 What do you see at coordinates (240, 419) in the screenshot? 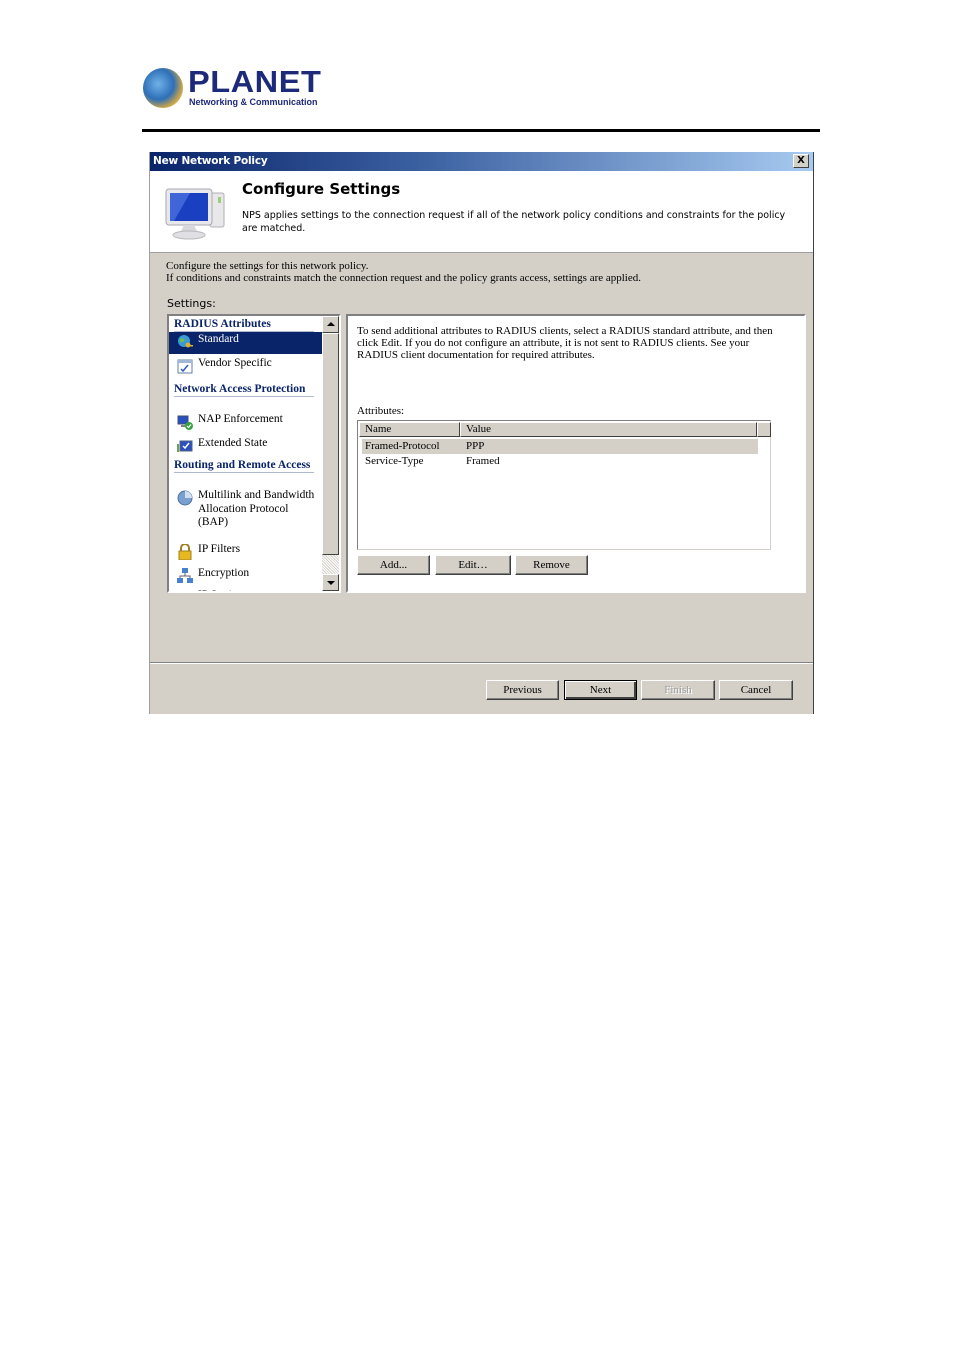
I see `nav-item-label: NAP Enforcement` at bounding box center [240, 419].